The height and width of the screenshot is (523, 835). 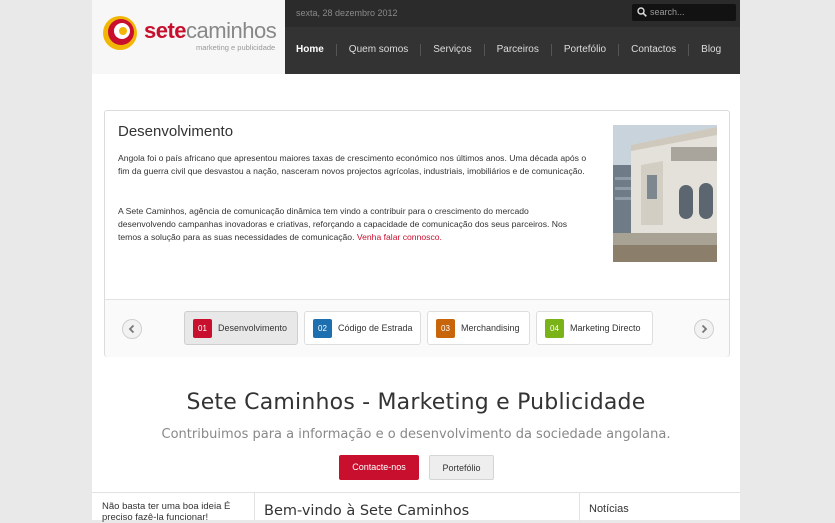 I want to click on slider-tab-desenvolvimento: 01 Desenvolvimento, so click(x=241, y=328).